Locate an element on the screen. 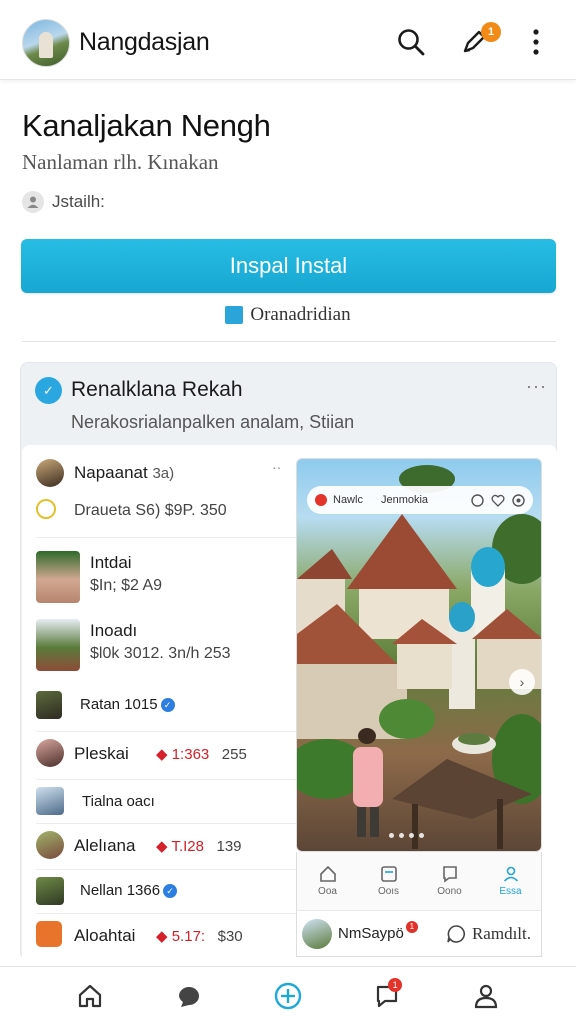 This screenshot has width=576, height=1024. book-icon is located at coordinates (234, 315).